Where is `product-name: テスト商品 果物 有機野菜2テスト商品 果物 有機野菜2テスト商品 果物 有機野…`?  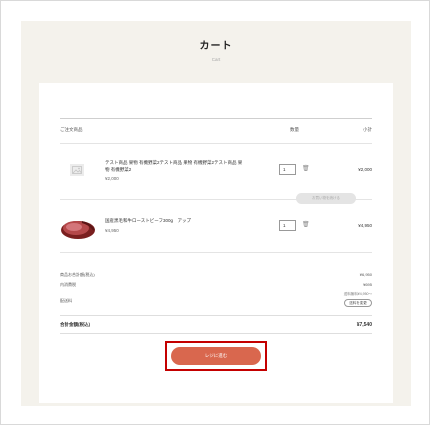 product-name: テスト商品 果物 有機野菜2テスト商品 果物 有機野菜2テスト商品 果物 有機野… is located at coordinates (175, 166).